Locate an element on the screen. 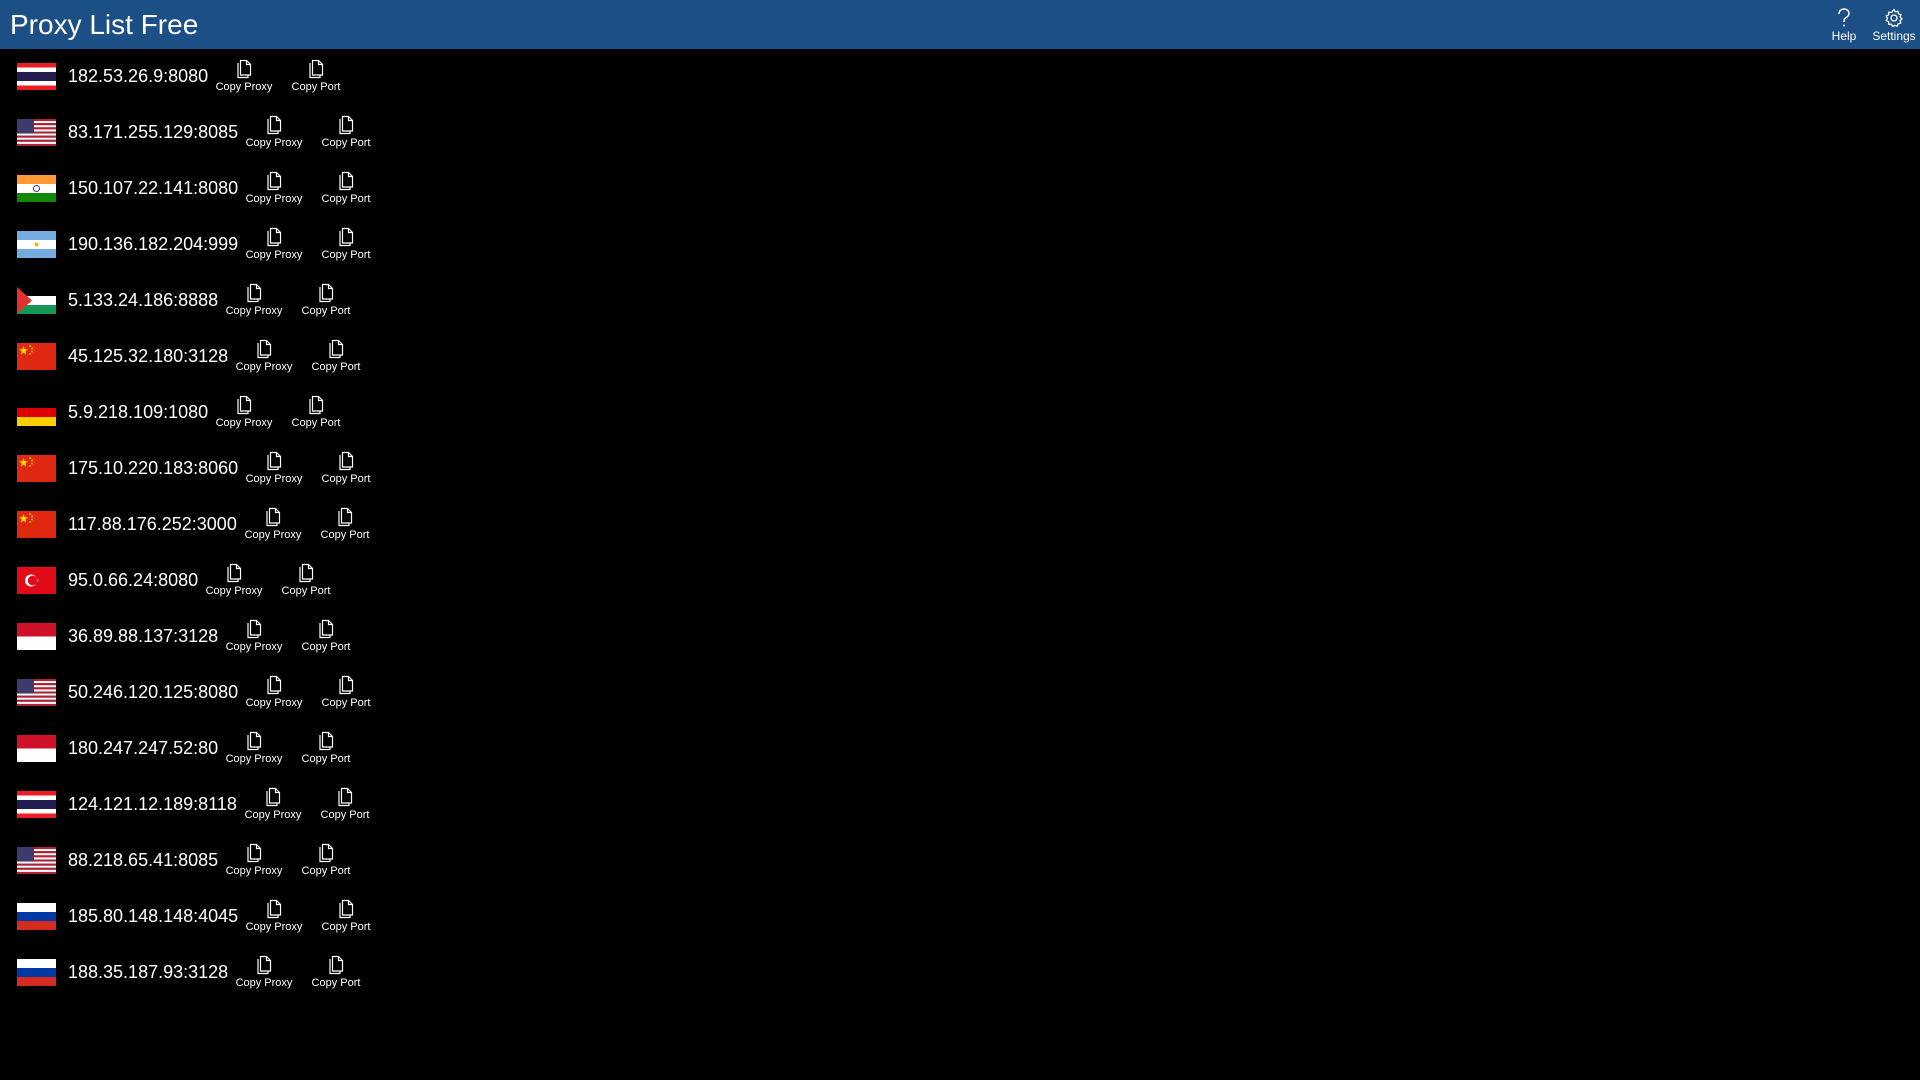 This screenshot has width=1920, height=1080. settings-label: Settings is located at coordinates (1894, 36).